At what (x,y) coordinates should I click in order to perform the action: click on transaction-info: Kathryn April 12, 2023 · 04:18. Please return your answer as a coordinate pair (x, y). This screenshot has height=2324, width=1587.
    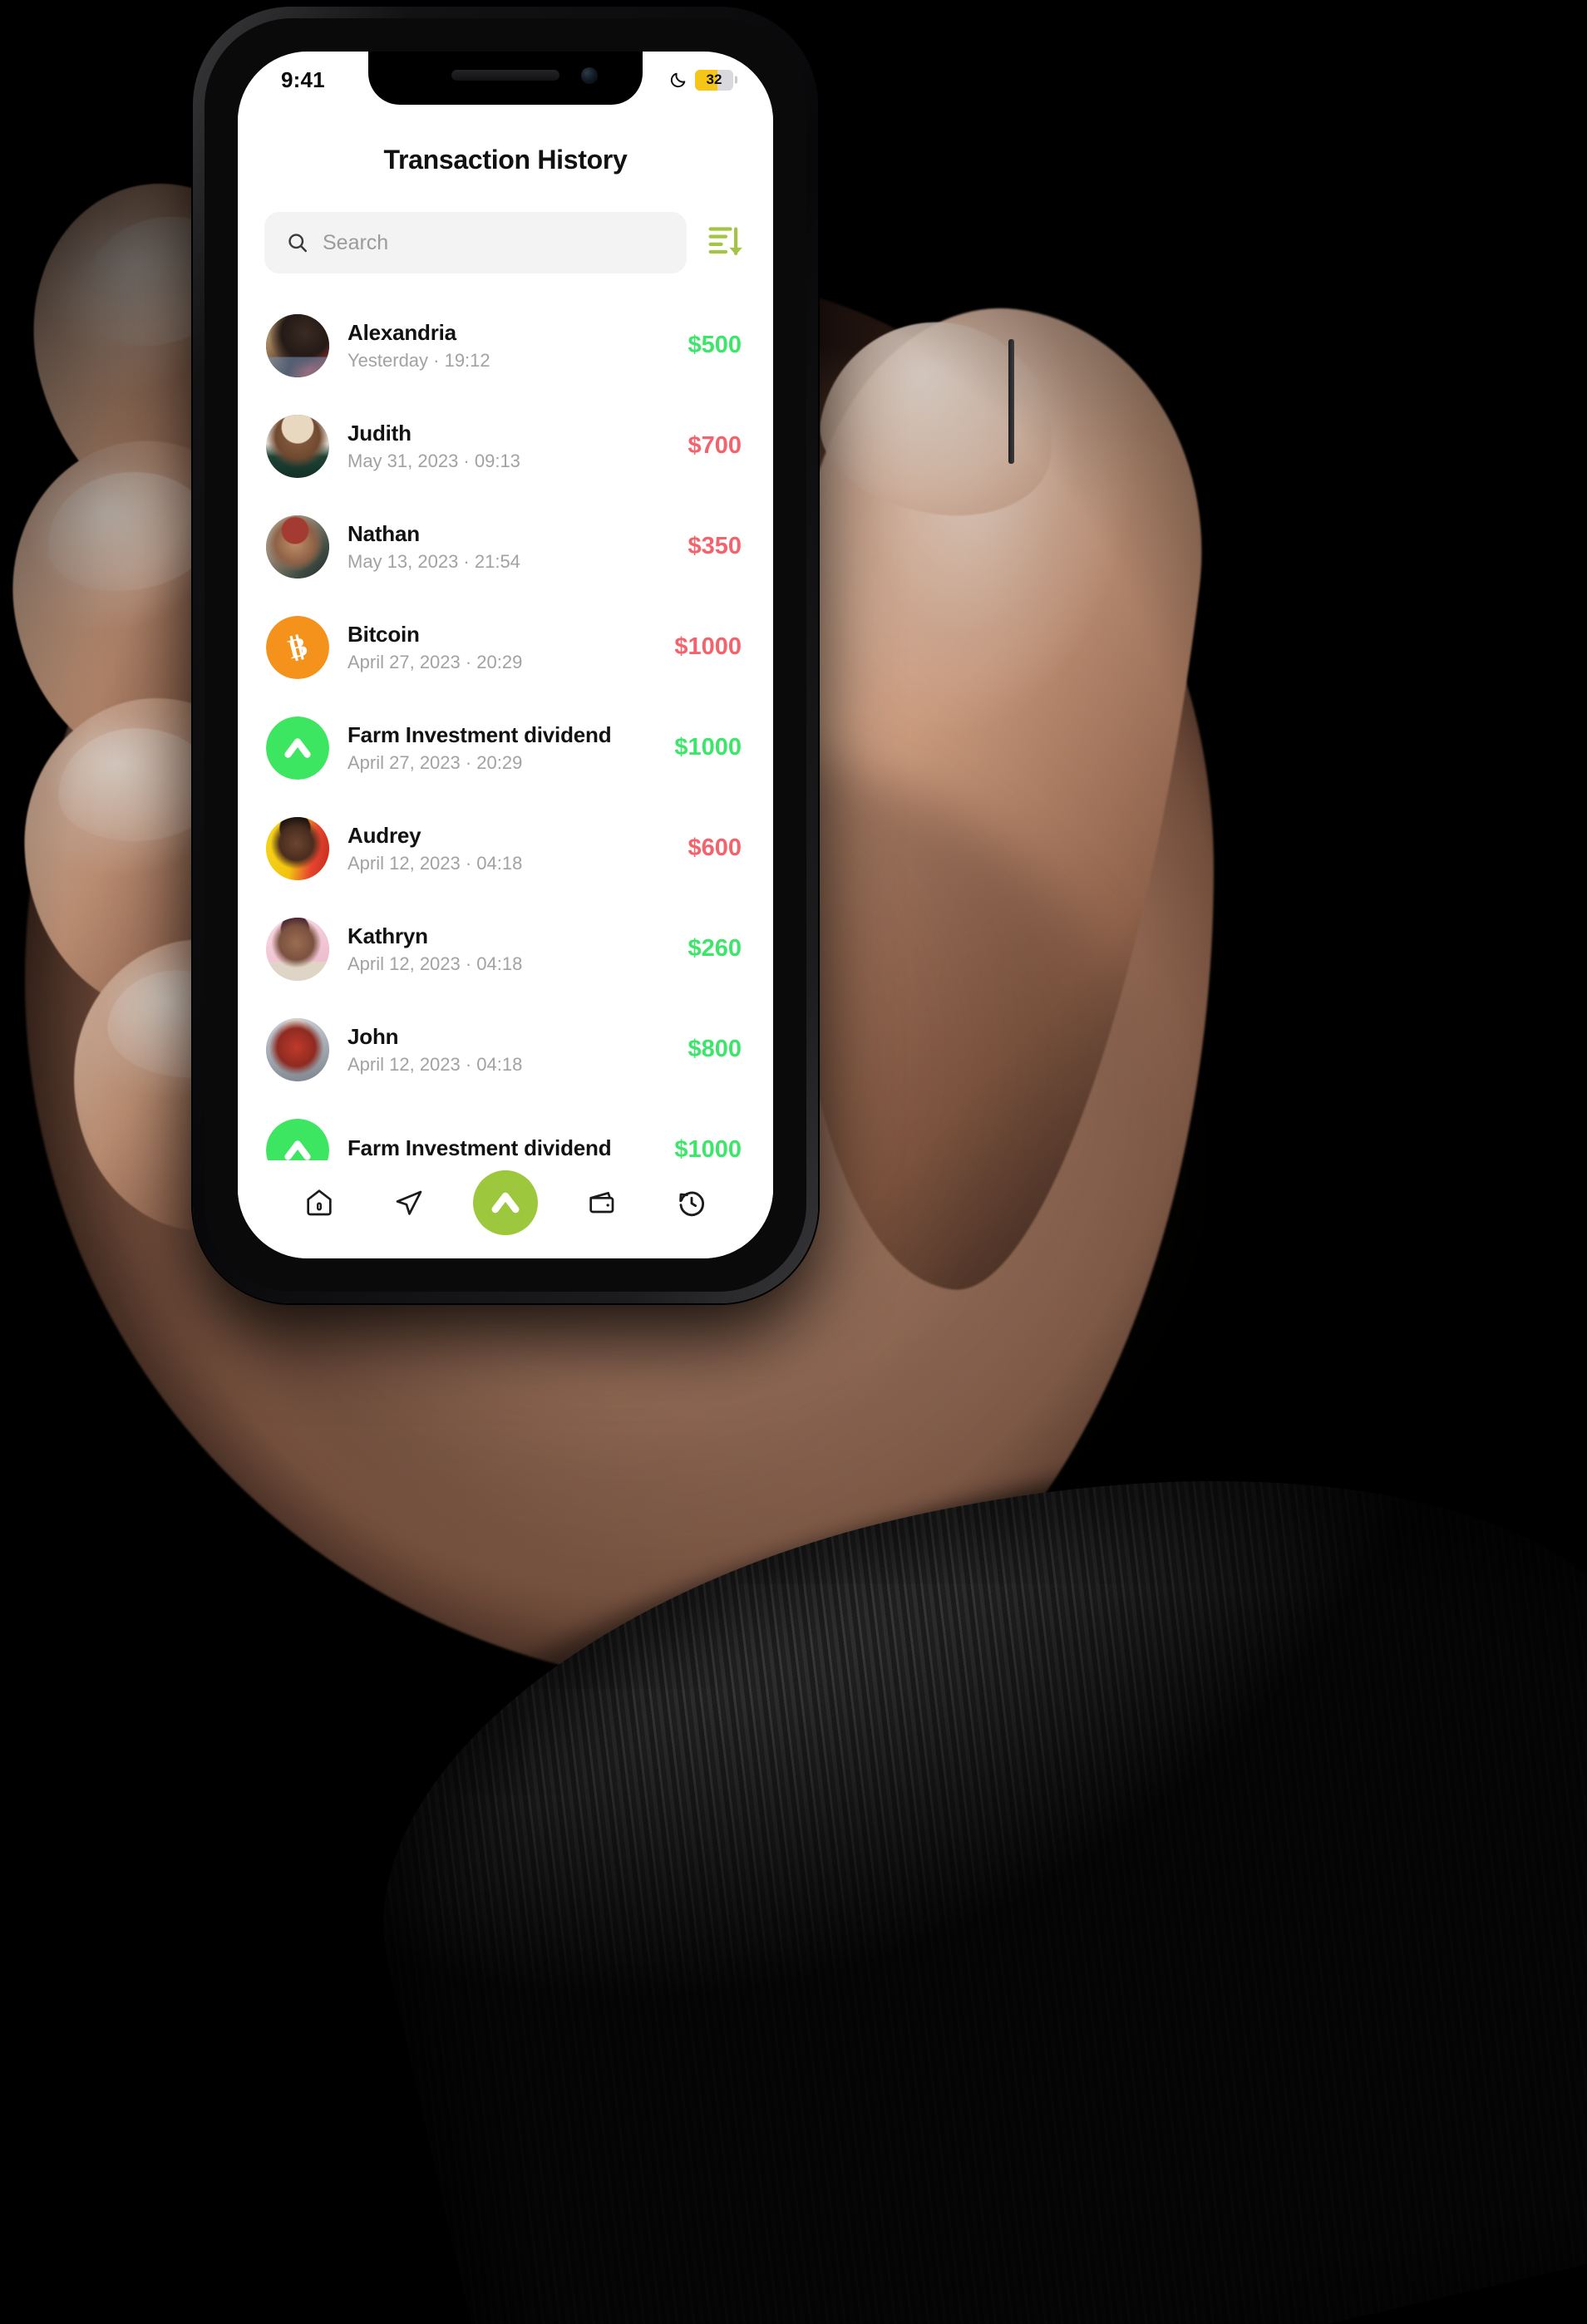
    Looking at the image, I should click on (508, 949).